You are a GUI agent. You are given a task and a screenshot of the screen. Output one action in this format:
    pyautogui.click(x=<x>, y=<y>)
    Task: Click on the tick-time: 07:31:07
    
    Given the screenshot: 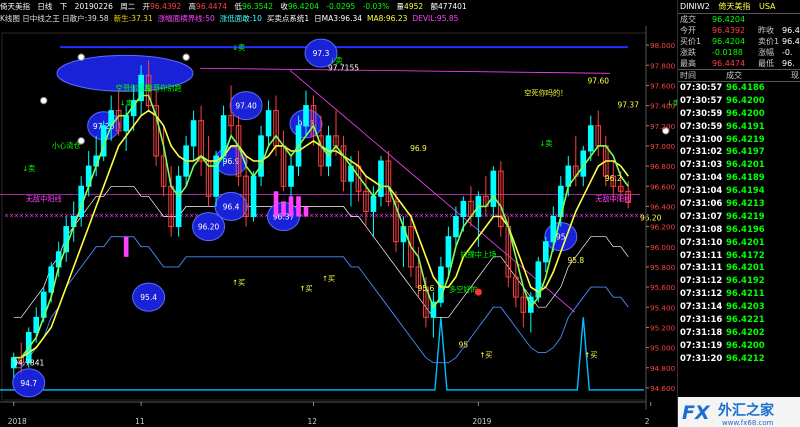 What is the action you would take?
    pyautogui.click(x=701, y=216)
    